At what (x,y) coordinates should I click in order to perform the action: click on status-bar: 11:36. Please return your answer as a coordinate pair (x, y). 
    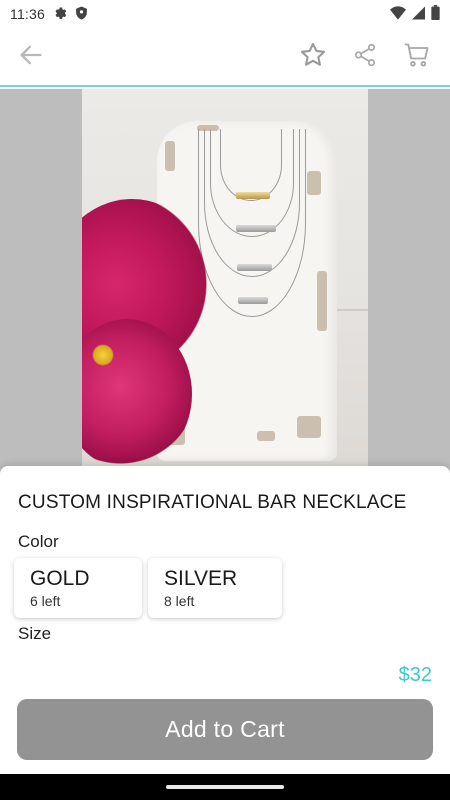
    Looking at the image, I should click on (225, 14).